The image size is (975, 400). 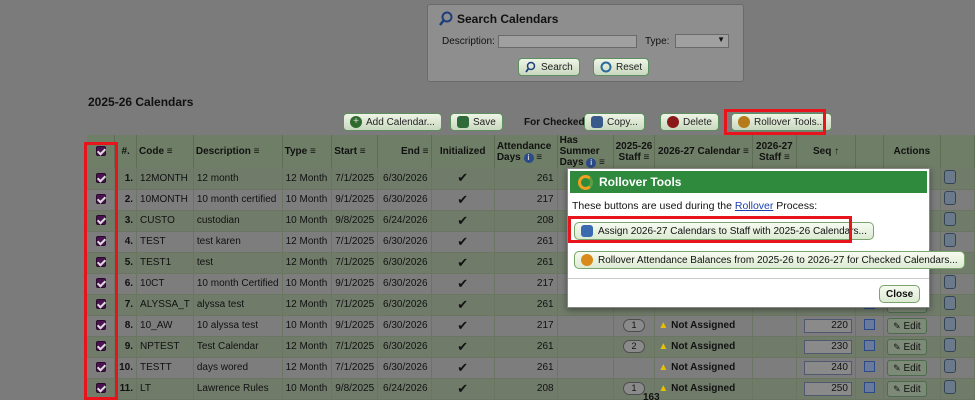 I want to click on type-cell: 10 Month, so click(x=307, y=326).